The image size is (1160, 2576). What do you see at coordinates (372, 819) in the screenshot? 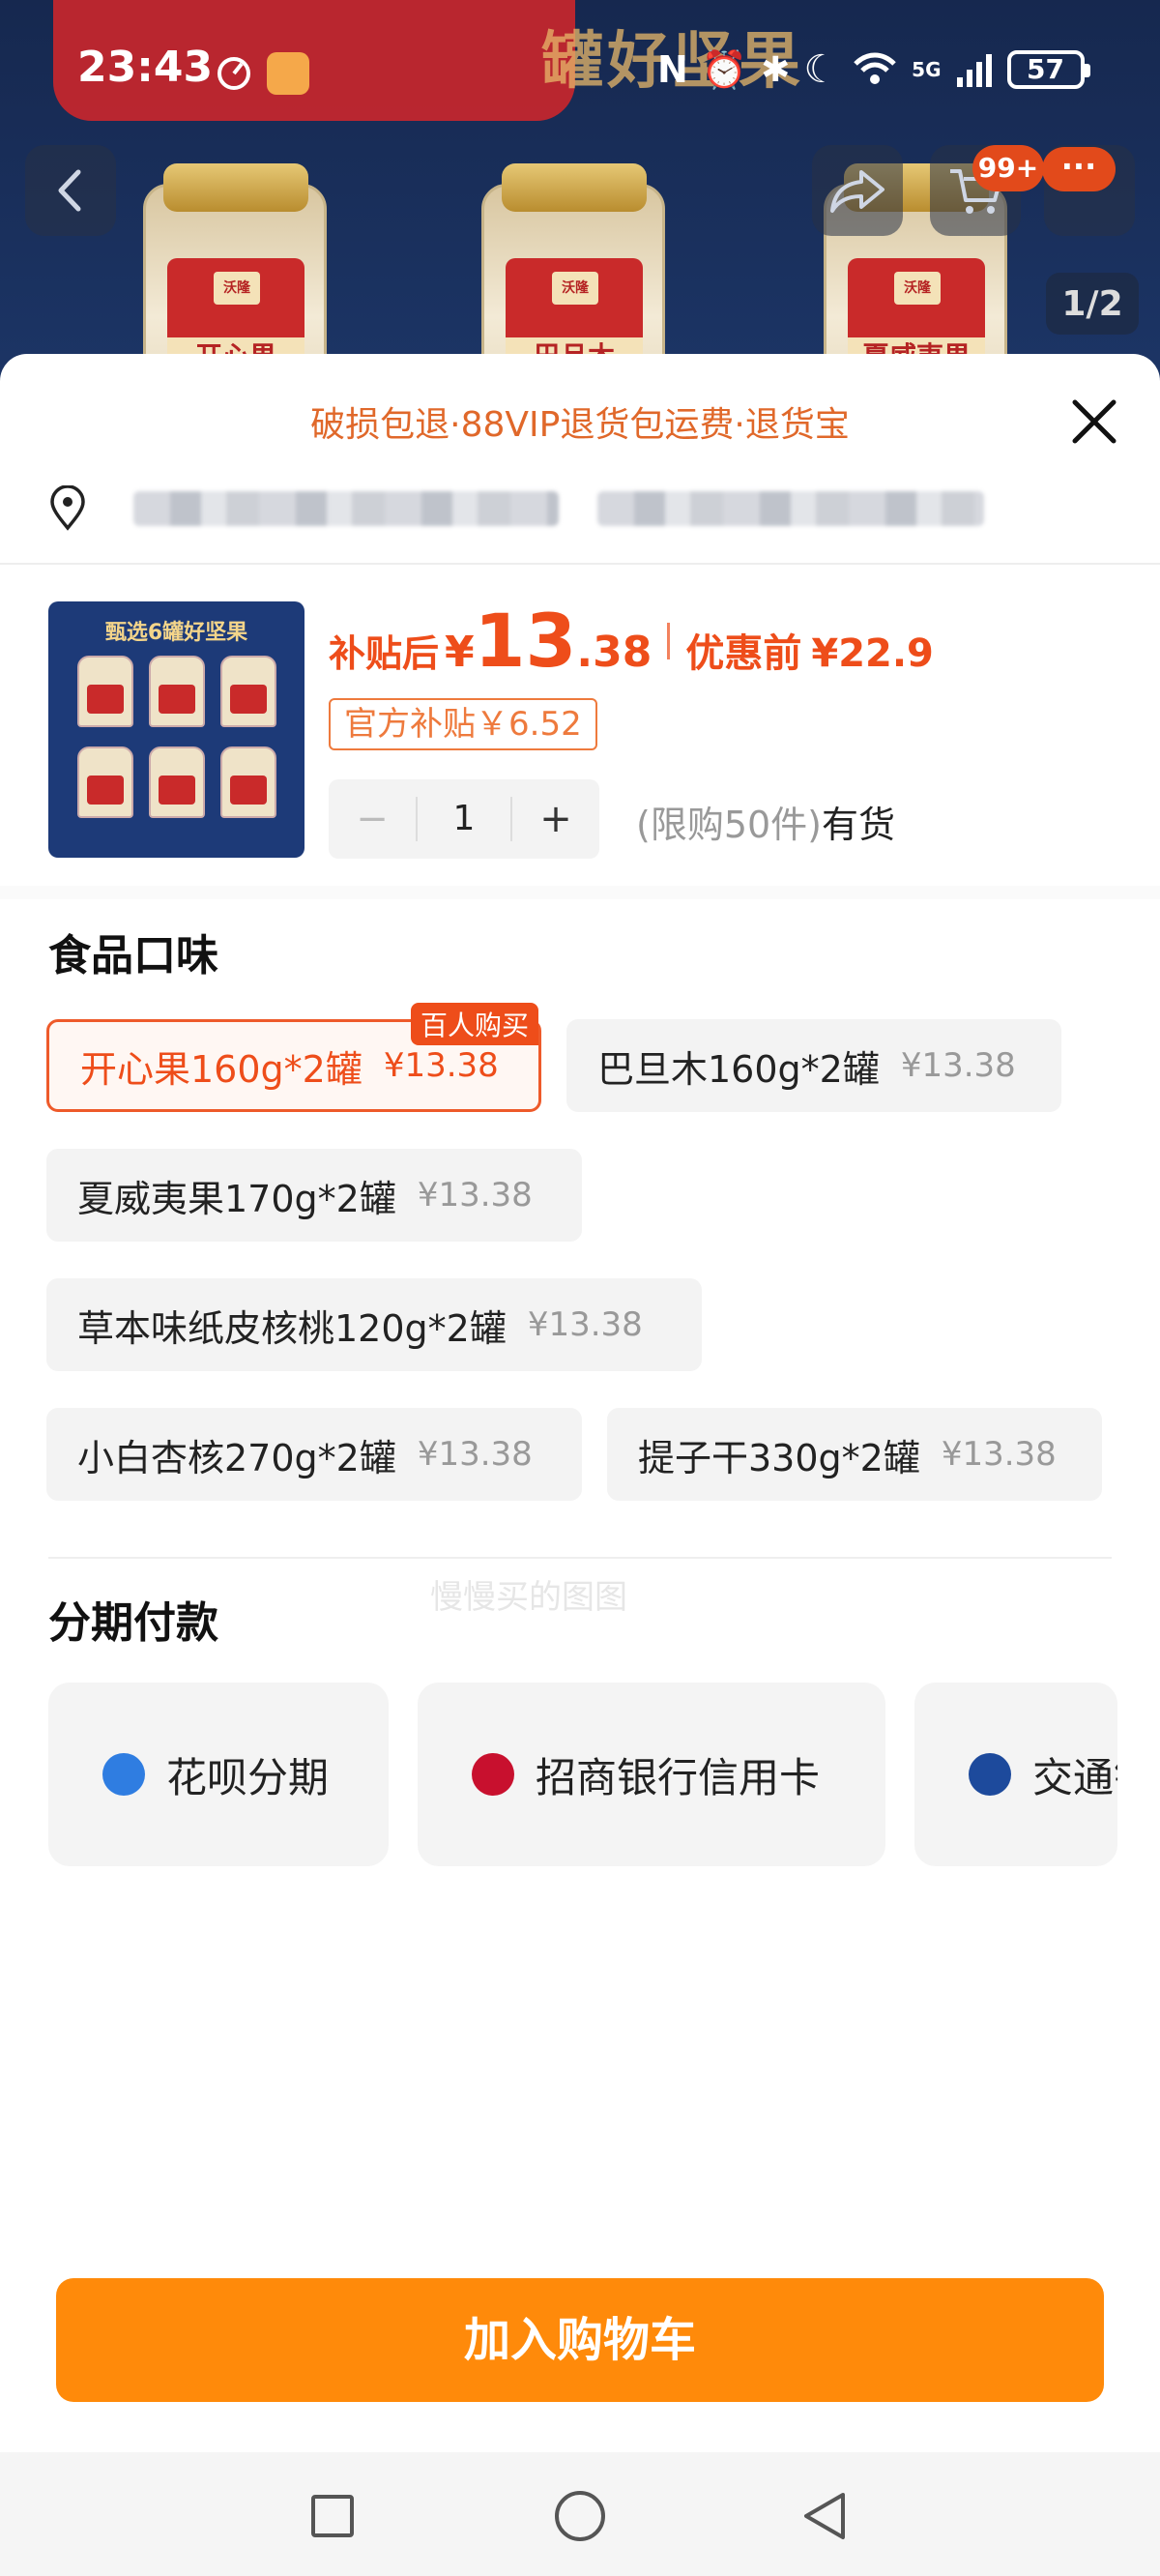
I see `decrease-quantity-button: −` at bounding box center [372, 819].